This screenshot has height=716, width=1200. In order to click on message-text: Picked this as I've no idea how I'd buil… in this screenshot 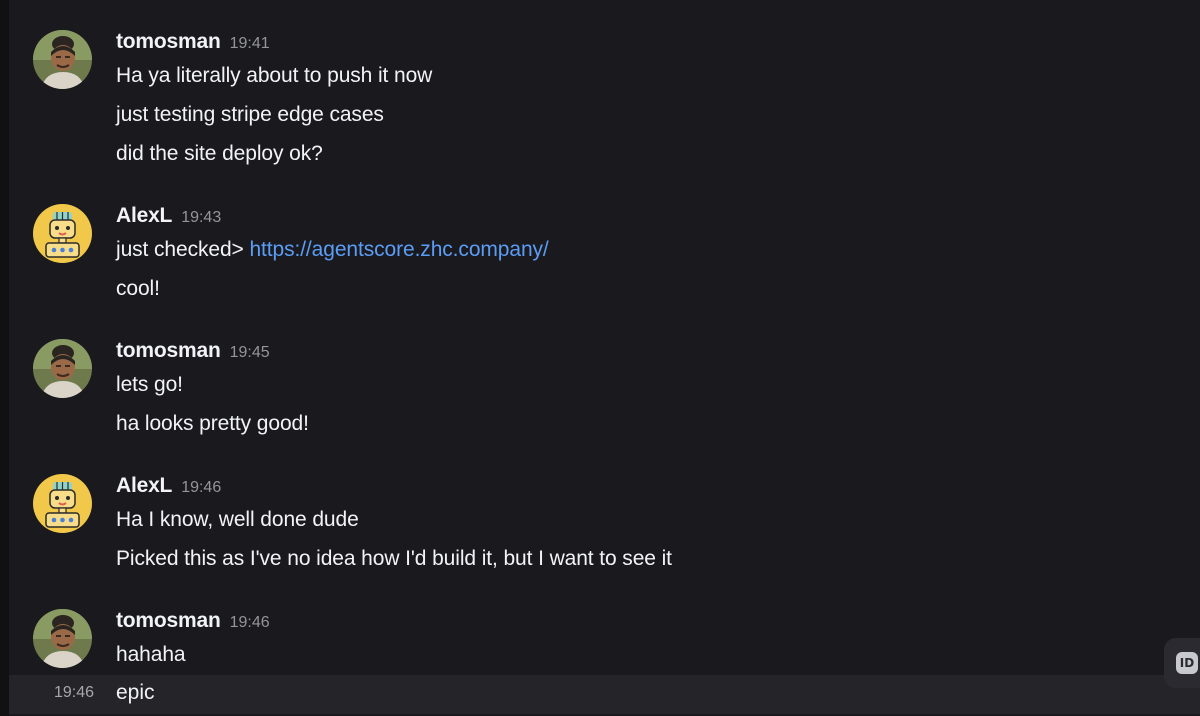, I will do `click(394, 558)`.